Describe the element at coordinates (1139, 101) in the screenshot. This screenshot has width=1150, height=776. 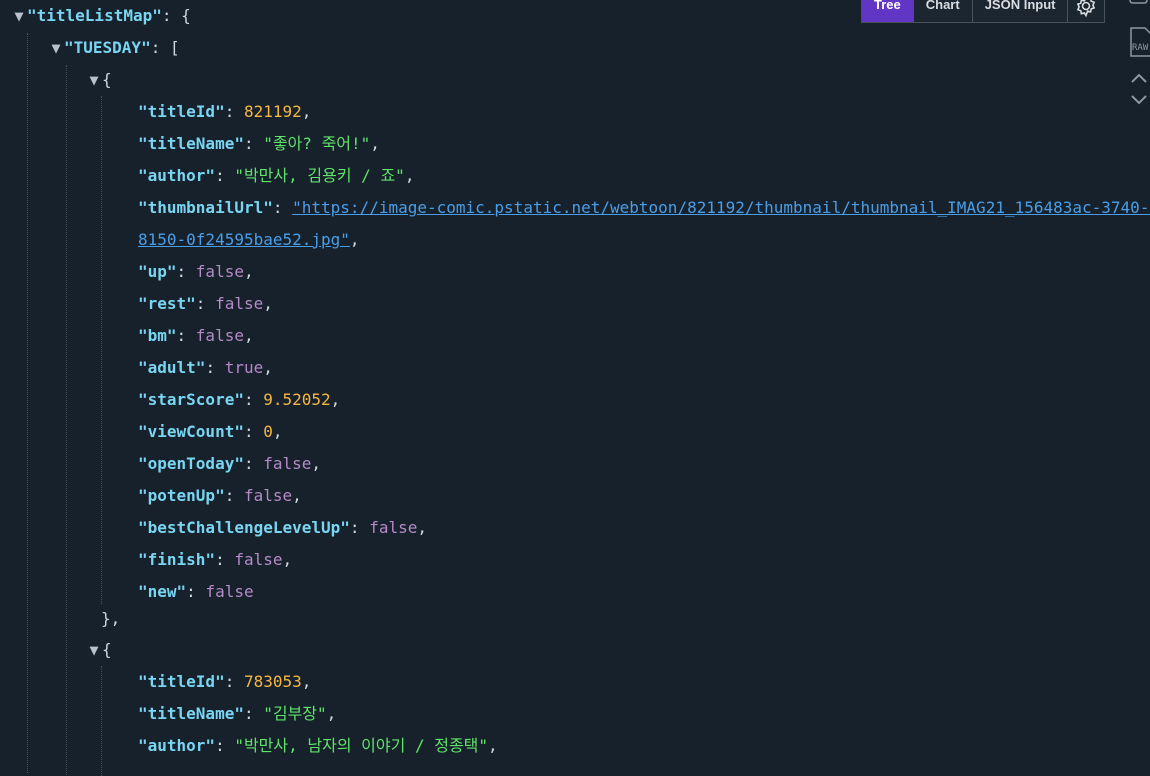
I see `chevron-down-icon` at that location.